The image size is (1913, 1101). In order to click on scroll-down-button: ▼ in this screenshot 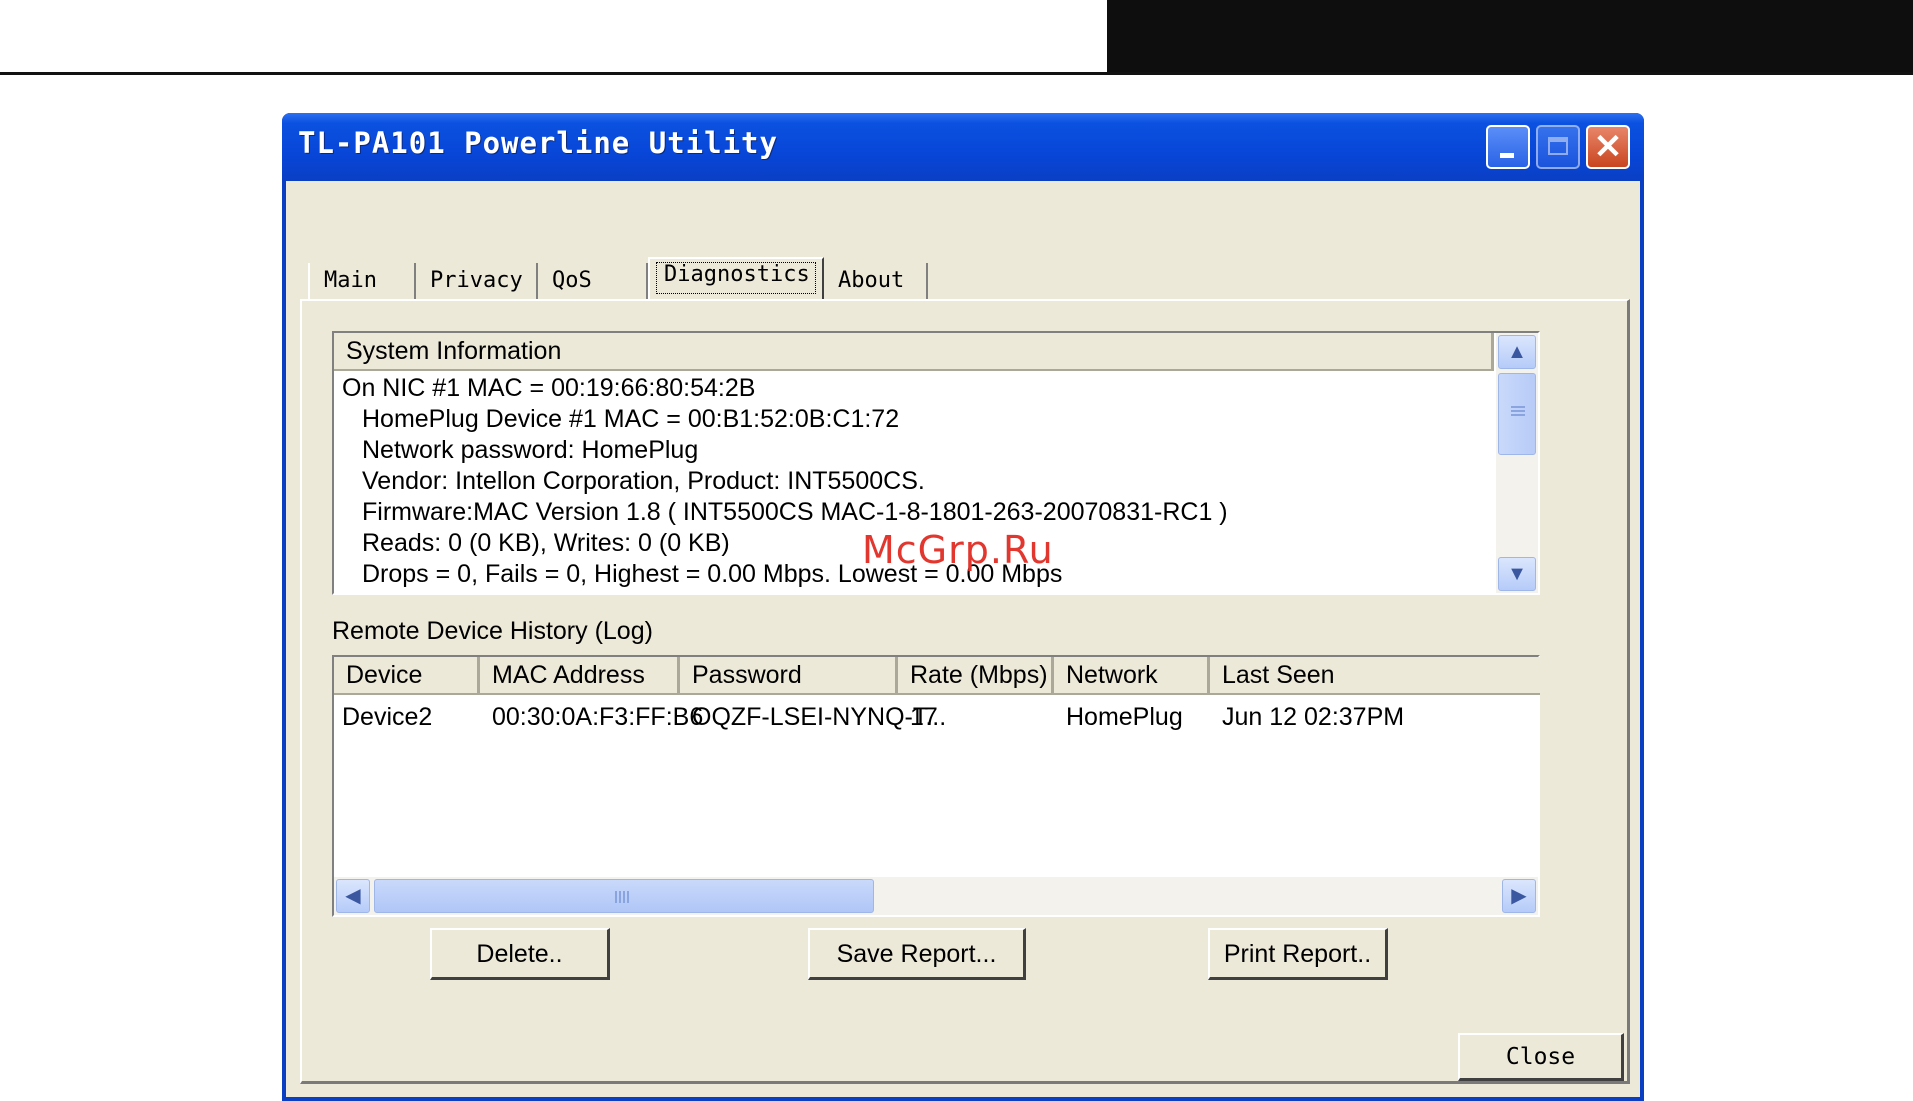, I will do `click(1517, 574)`.